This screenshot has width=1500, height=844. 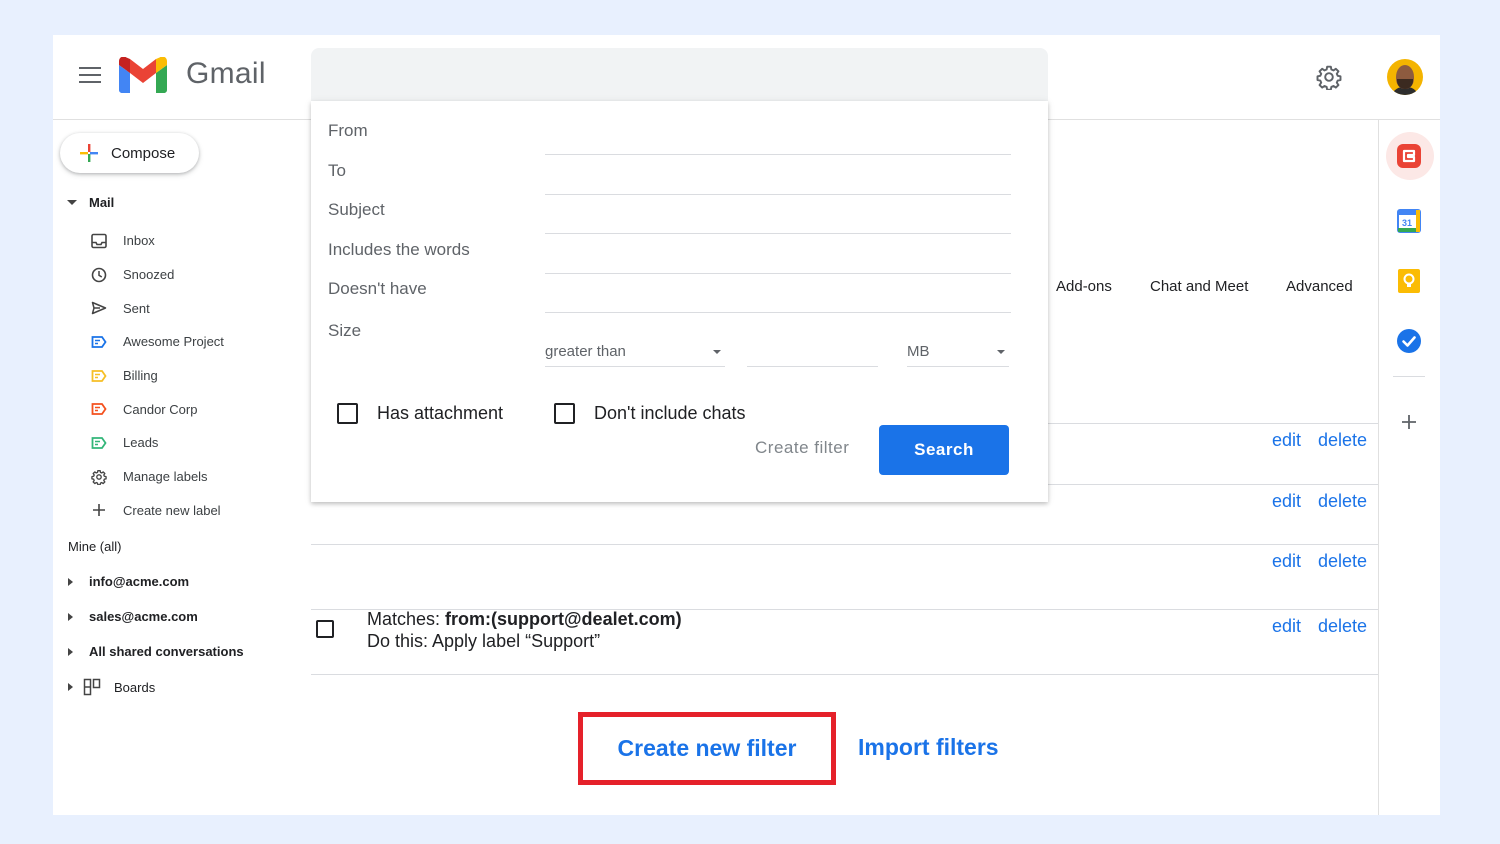 What do you see at coordinates (143, 75) in the screenshot?
I see `gmail-logo-icon` at bounding box center [143, 75].